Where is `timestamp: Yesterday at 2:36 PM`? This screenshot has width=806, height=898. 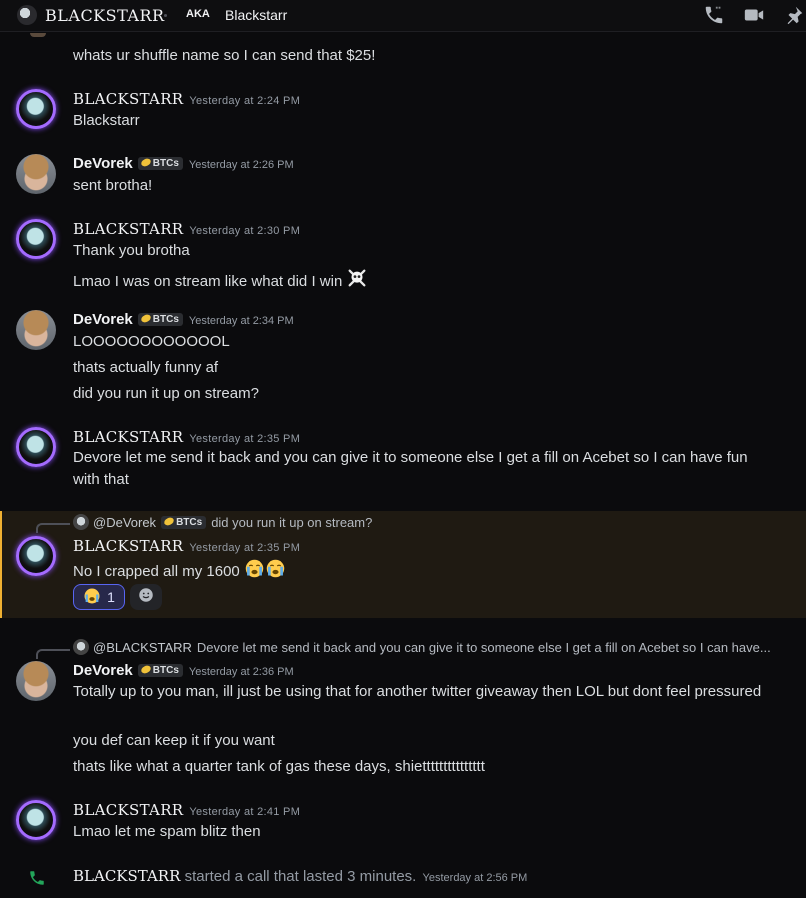 timestamp: Yesterday at 2:36 PM is located at coordinates (241, 672).